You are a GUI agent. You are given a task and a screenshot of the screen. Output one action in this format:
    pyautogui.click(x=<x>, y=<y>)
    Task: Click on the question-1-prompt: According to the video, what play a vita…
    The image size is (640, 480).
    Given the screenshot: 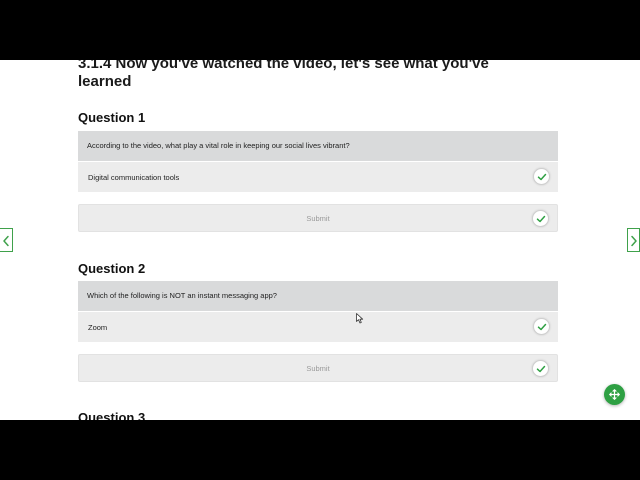 What is the action you would take?
    pyautogui.click(x=318, y=146)
    